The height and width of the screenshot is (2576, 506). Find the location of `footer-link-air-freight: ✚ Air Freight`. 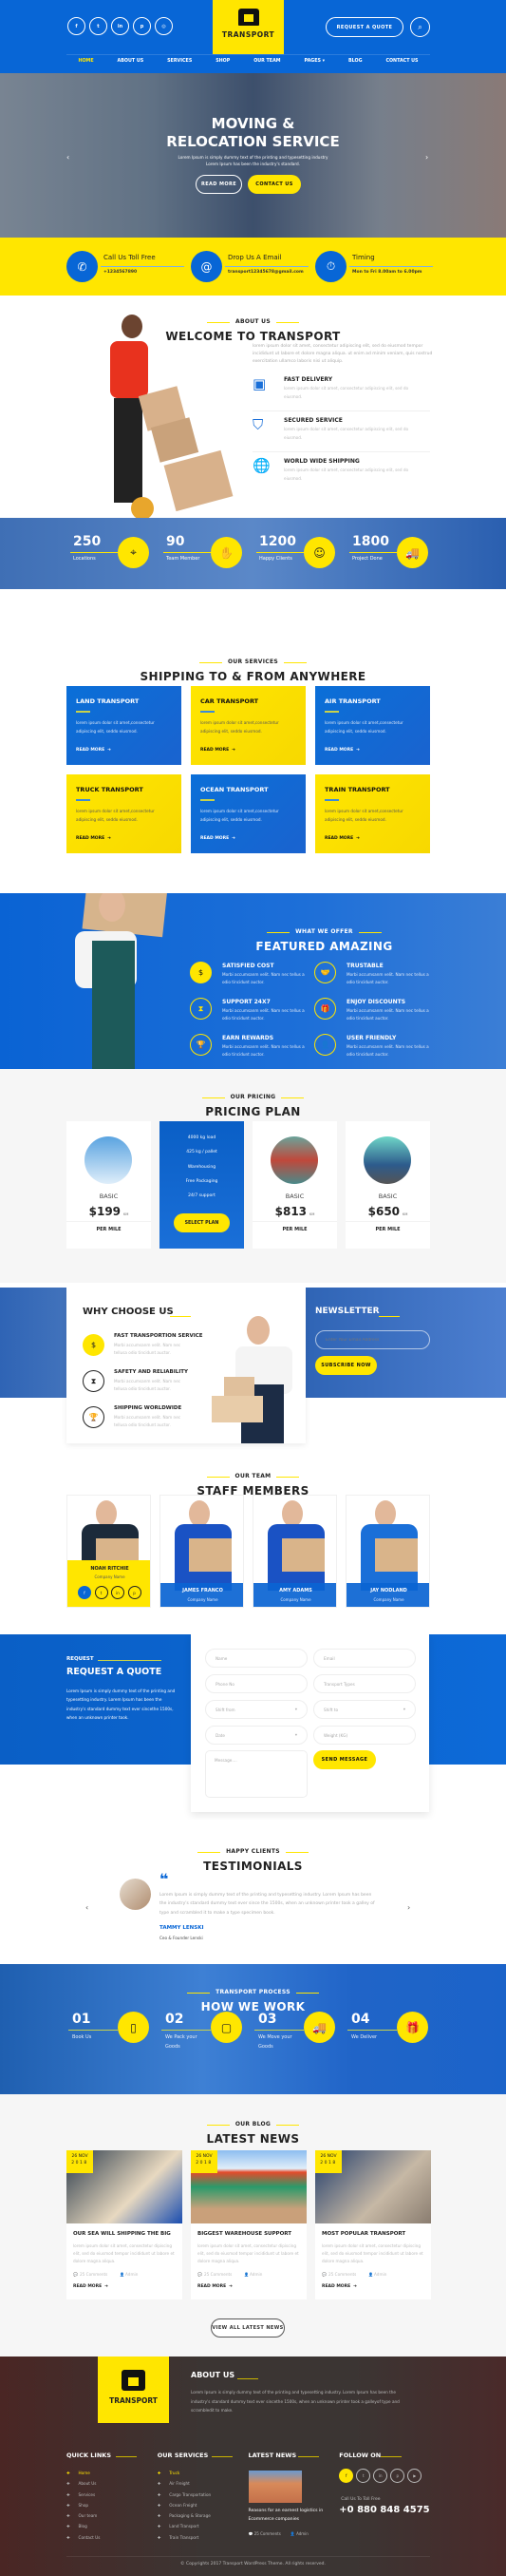

footer-link-air-freight: ✚ Air Freight is located at coordinates (203, 2483).